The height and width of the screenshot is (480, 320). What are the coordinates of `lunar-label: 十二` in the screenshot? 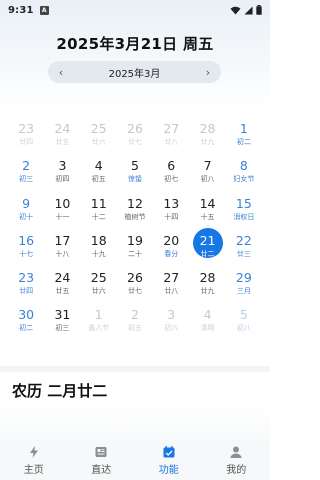 It's located at (98, 216).